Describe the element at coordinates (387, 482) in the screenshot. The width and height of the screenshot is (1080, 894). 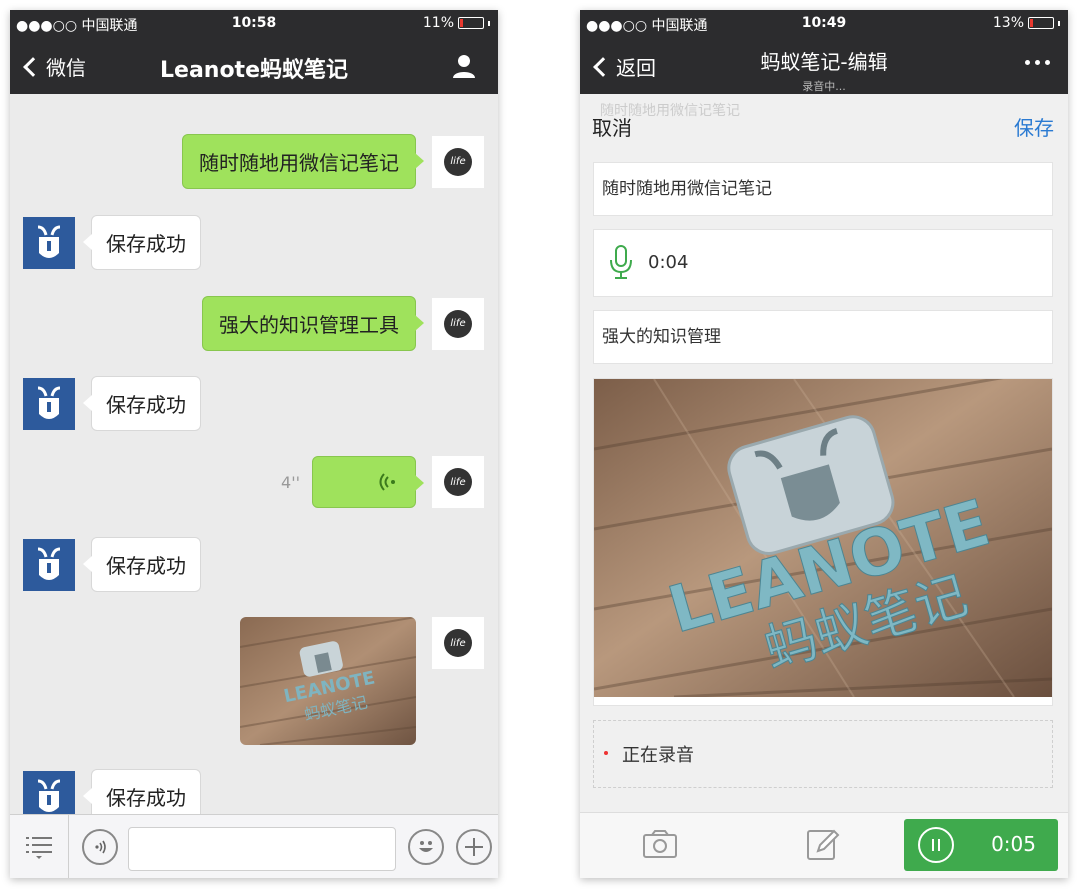
I see `voice-wave-icon` at that location.